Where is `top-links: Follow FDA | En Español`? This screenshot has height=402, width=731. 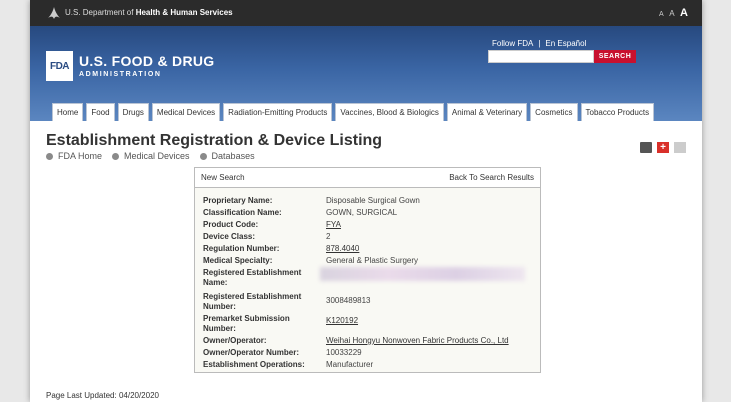
top-links: Follow FDA | En Español is located at coordinates (539, 43).